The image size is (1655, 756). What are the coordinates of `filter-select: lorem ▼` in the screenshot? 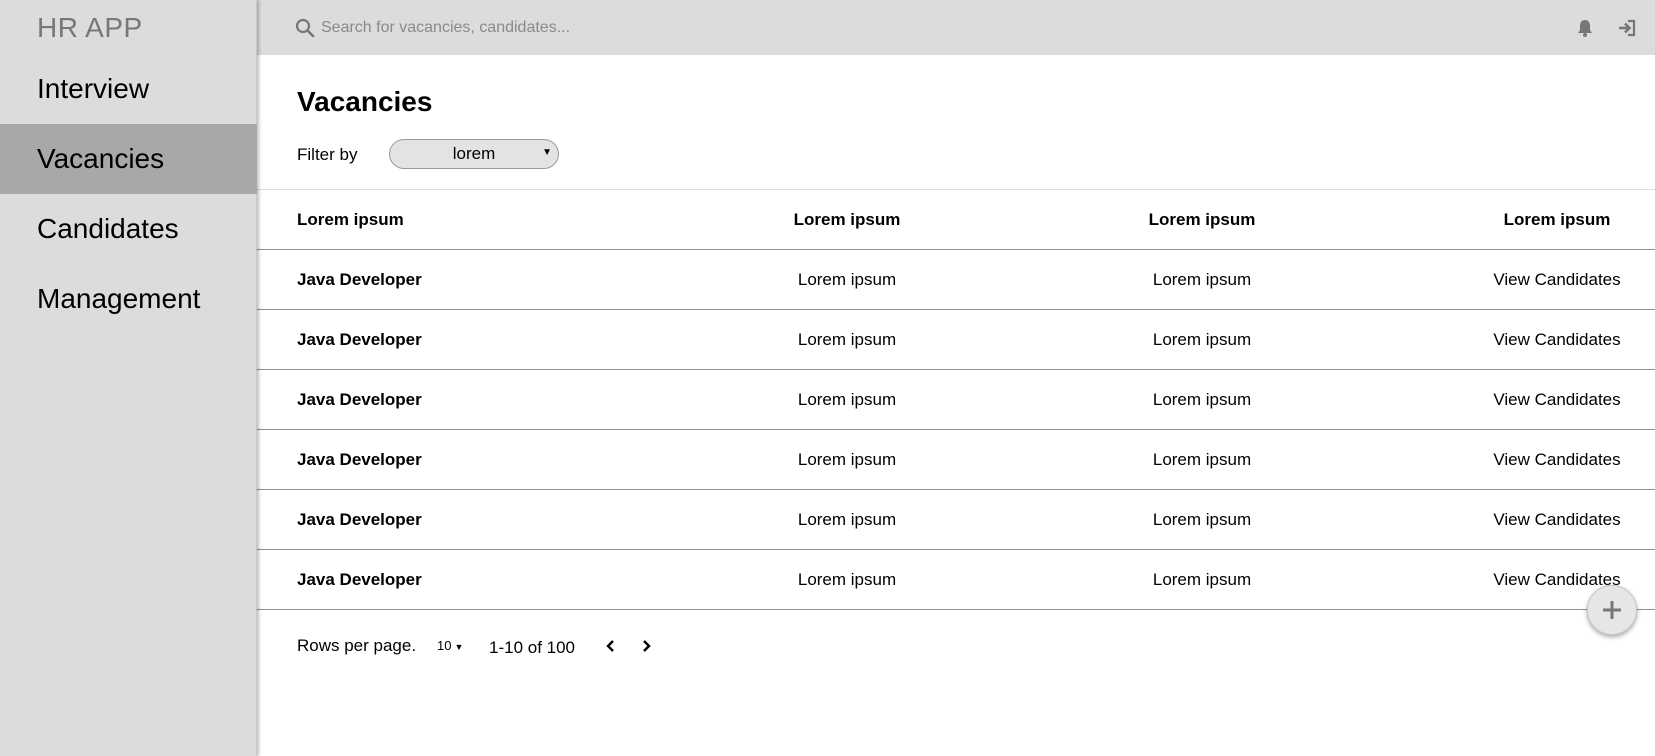 It's located at (474, 154).